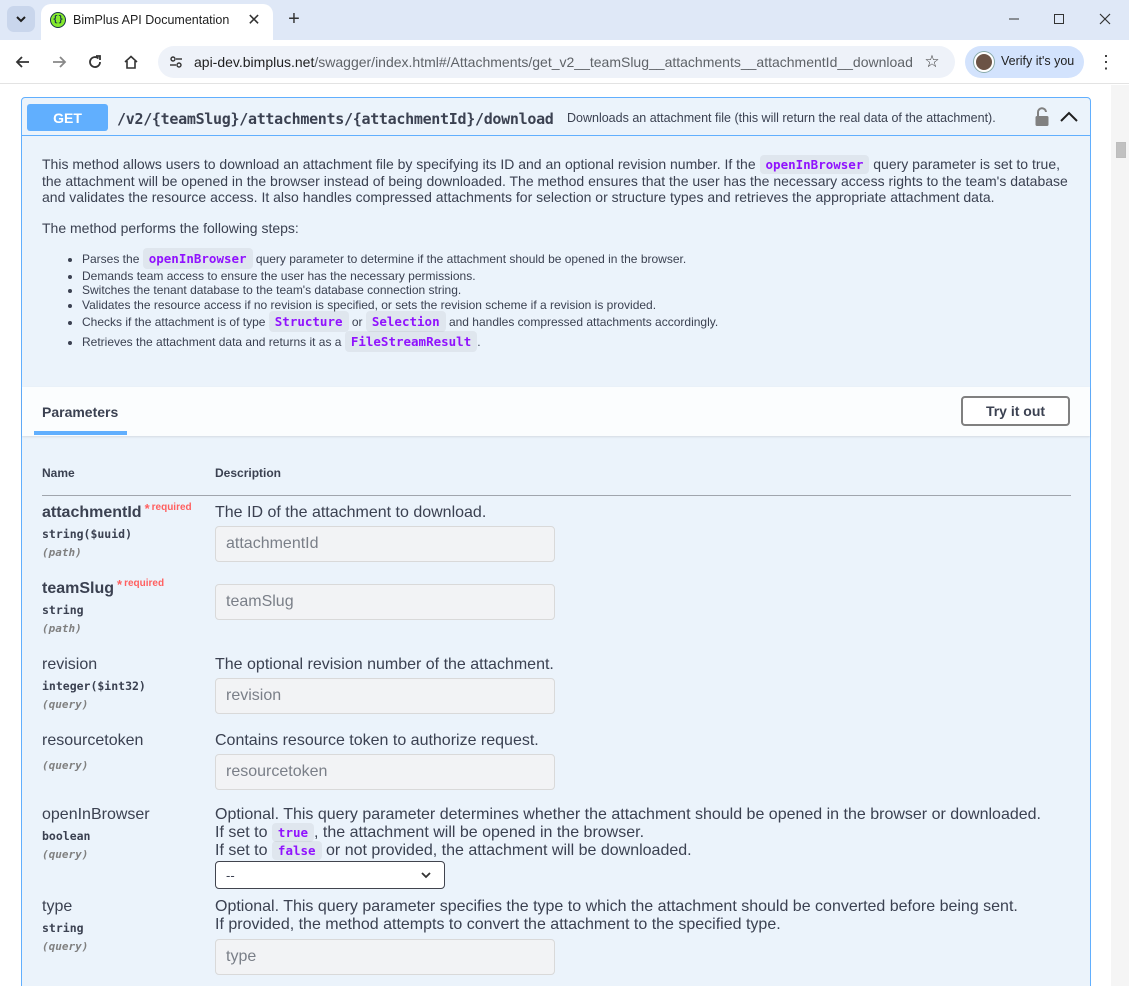 Image resolution: width=1129 pixels, height=986 pixels. Describe the element at coordinates (385, 544) in the screenshot. I see `attachmentid-input` at that location.